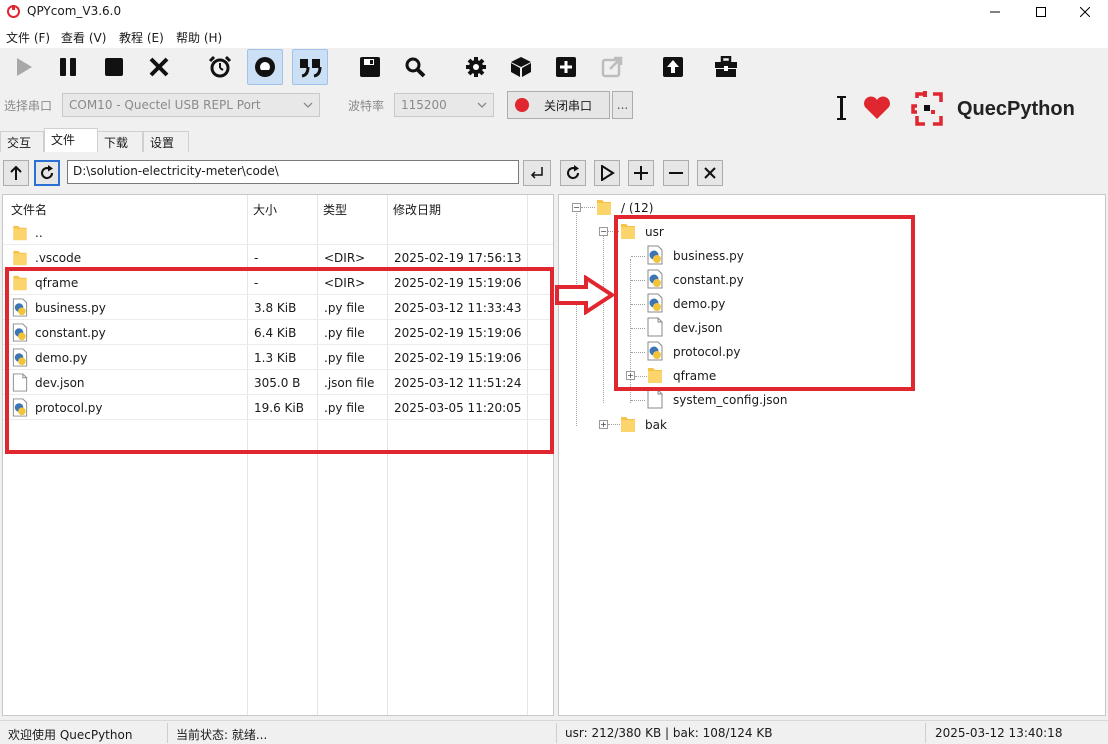 The width and height of the screenshot is (1108, 744). I want to click on clear-button, so click(159, 67).